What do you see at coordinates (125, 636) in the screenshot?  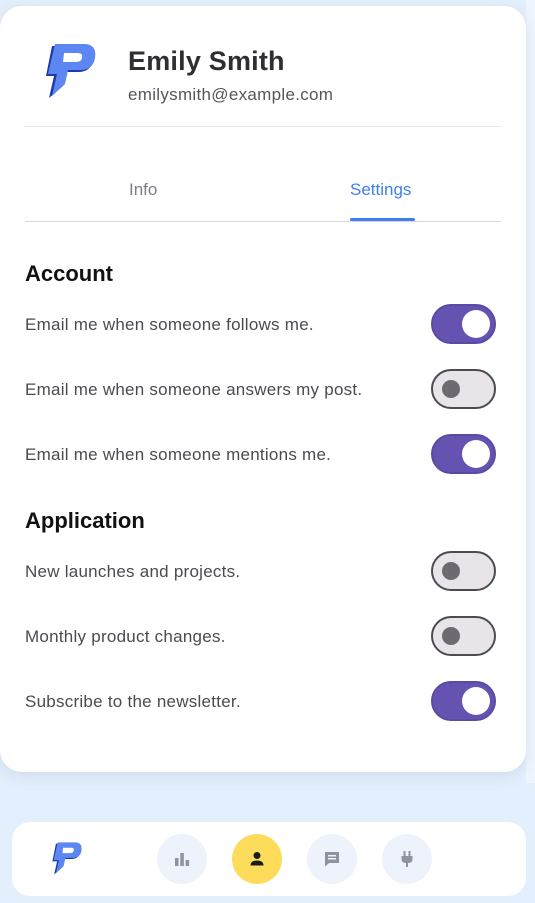 I see `setting-label-monthly: Monthly product changes.` at bounding box center [125, 636].